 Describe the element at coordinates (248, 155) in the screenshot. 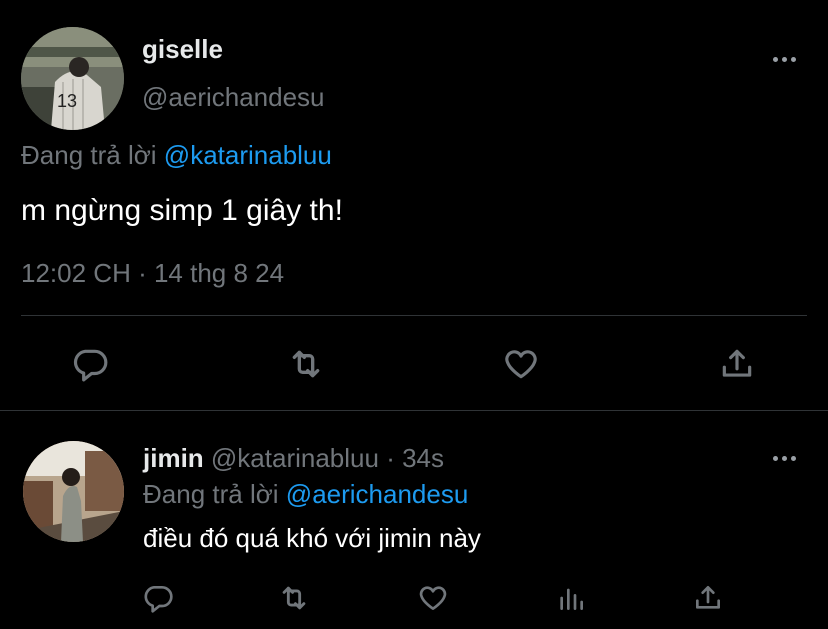

I see `replying-to-handle: @katarinabluu` at that location.